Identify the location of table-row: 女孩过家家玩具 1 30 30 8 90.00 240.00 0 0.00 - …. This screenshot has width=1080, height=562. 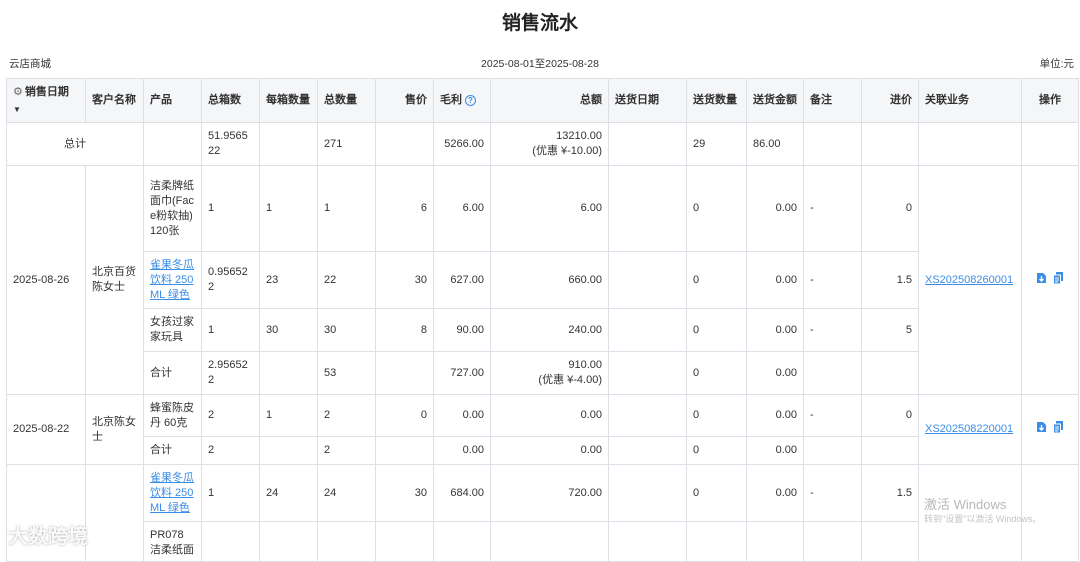
(543, 330).